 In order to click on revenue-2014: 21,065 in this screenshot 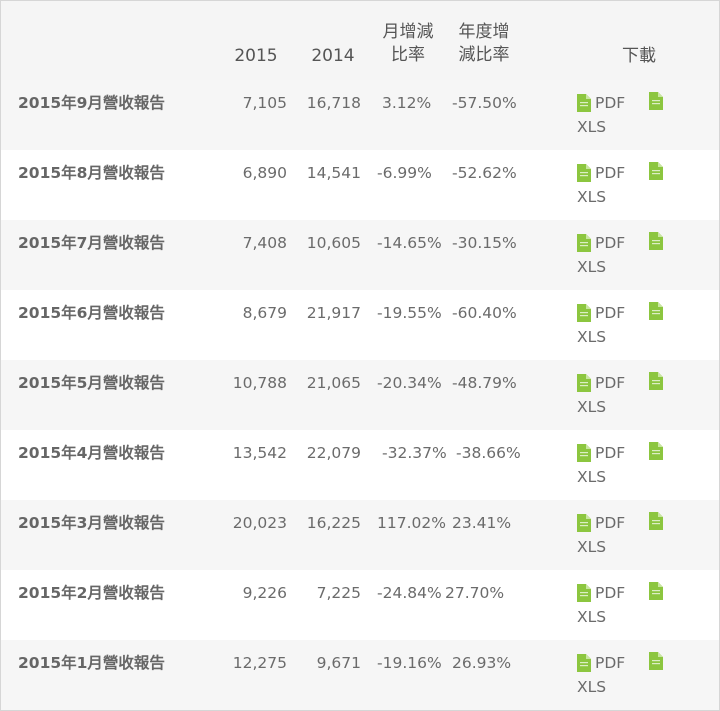, I will do `click(333, 383)`.